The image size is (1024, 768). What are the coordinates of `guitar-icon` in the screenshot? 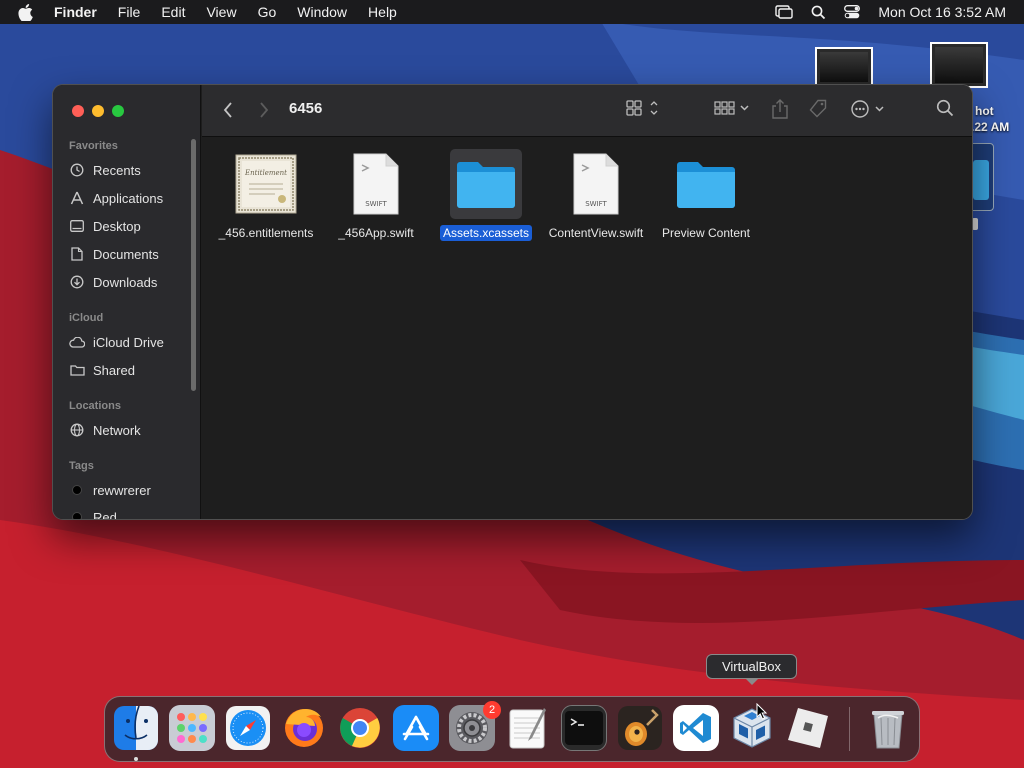 It's located at (640, 728).